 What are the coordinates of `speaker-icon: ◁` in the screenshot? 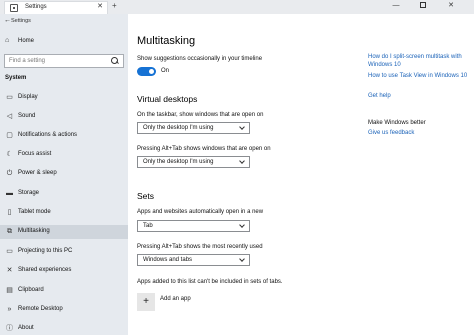 It's located at (9, 116).